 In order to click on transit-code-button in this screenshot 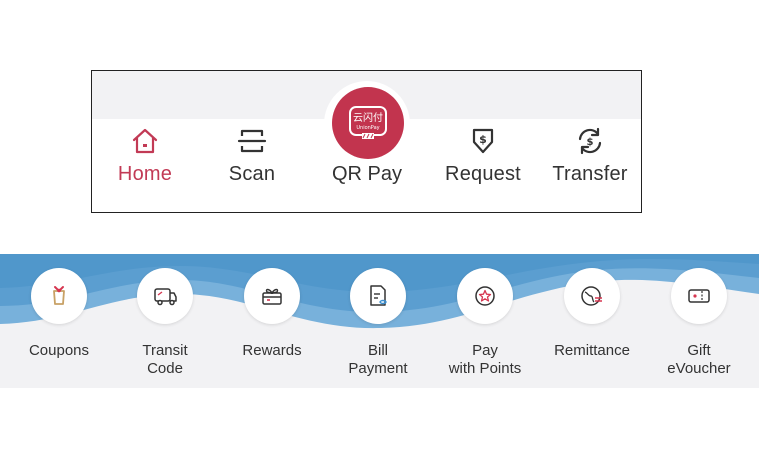, I will do `click(165, 296)`.